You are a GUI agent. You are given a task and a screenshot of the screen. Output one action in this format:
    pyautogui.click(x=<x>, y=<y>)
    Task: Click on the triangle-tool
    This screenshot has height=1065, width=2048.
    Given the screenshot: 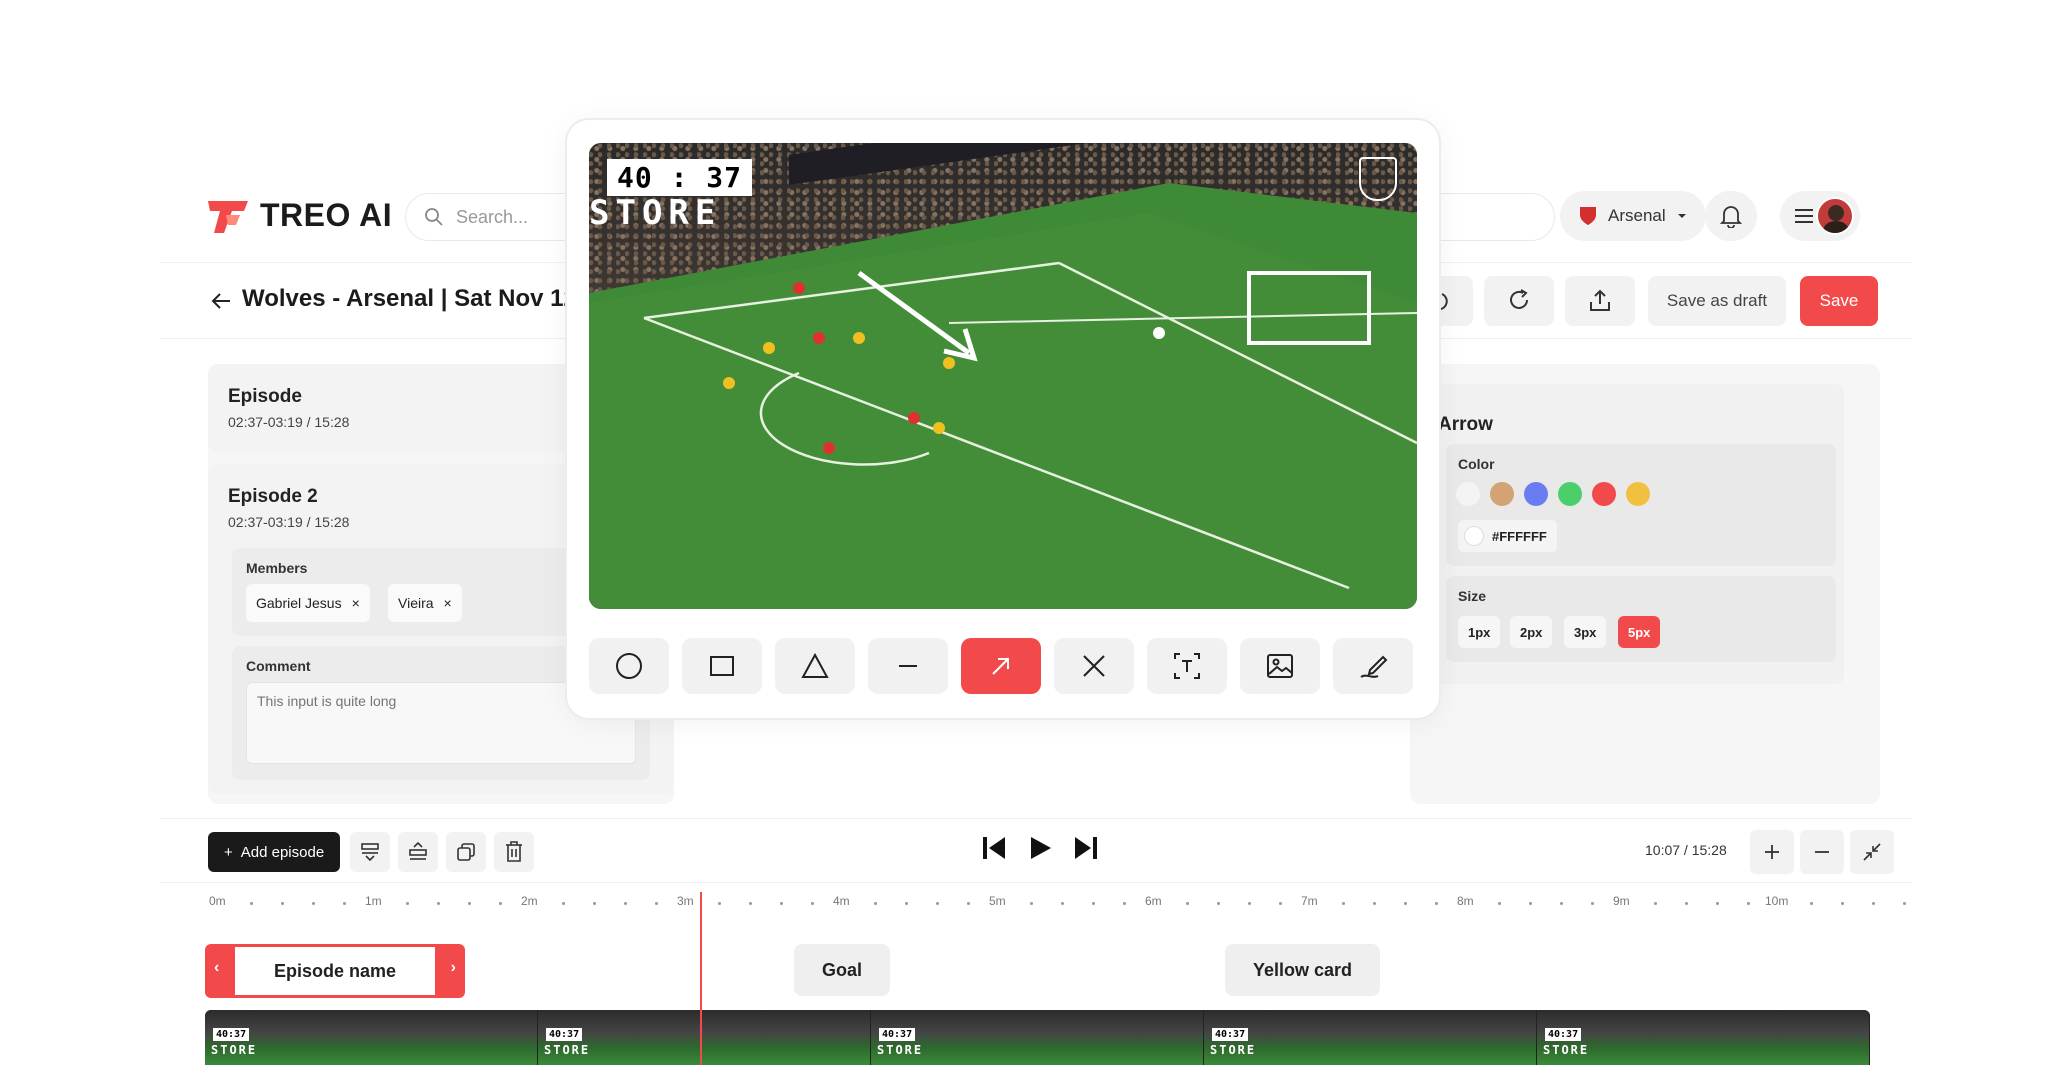 What is the action you would take?
    pyautogui.click(x=815, y=666)
    